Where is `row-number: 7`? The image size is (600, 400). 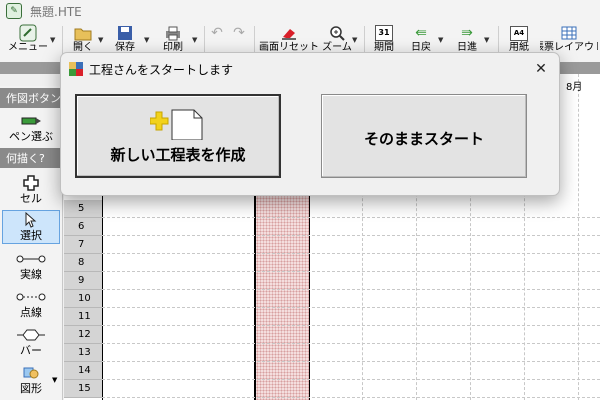 row-number: 7 is located at coordinates (83, 245).